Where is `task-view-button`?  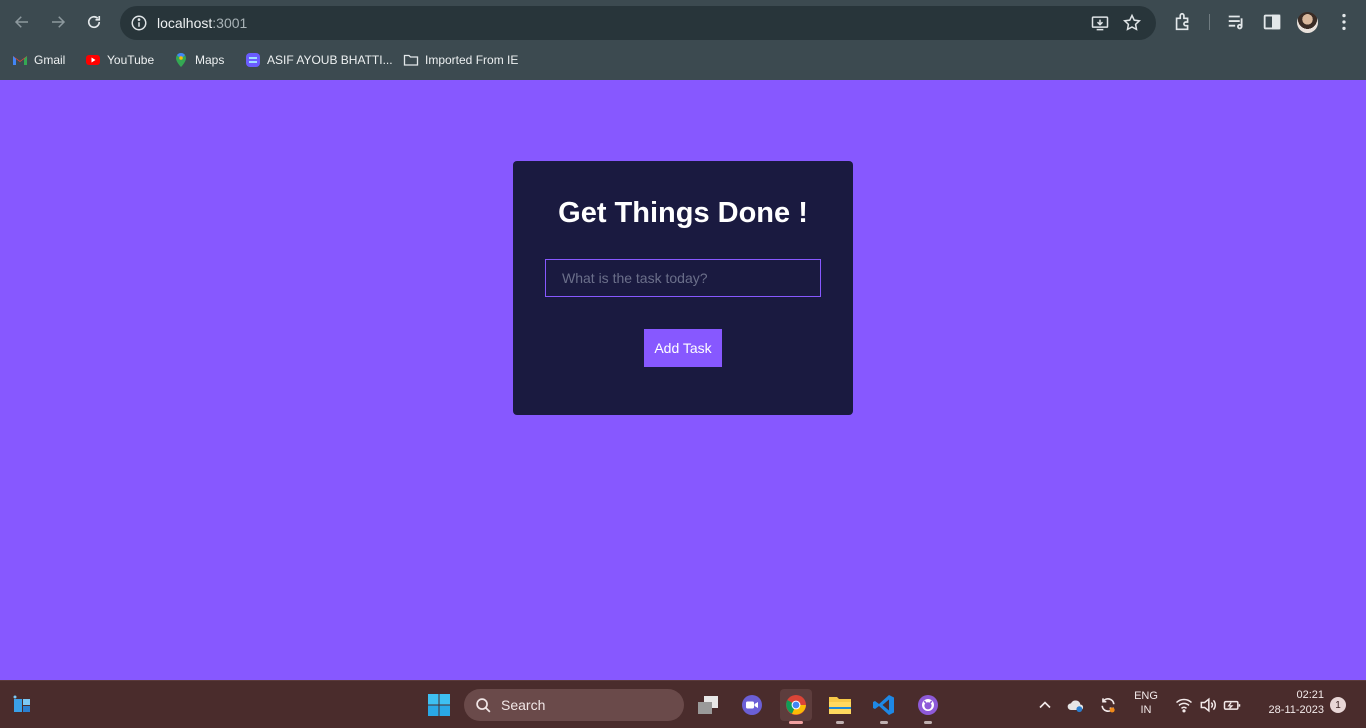 task-view-button is located at coordinates (708, 705).